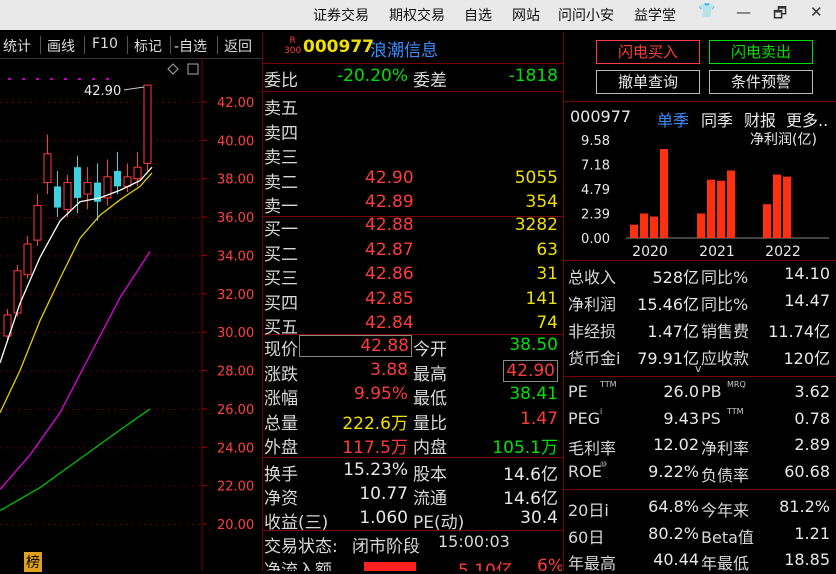  What do you see at coordinates (389, 299) in the screenshot?
I see `bid-price: 42.85` at bounding box center [389, 299].